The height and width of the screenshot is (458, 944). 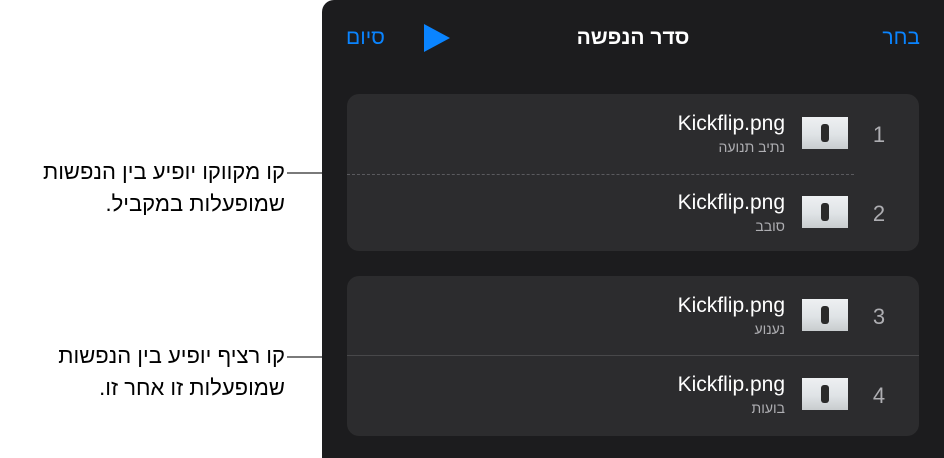 I want to click on callout-line: קו רציף יופיע בין הנפשות, so click(x=171, y=355).